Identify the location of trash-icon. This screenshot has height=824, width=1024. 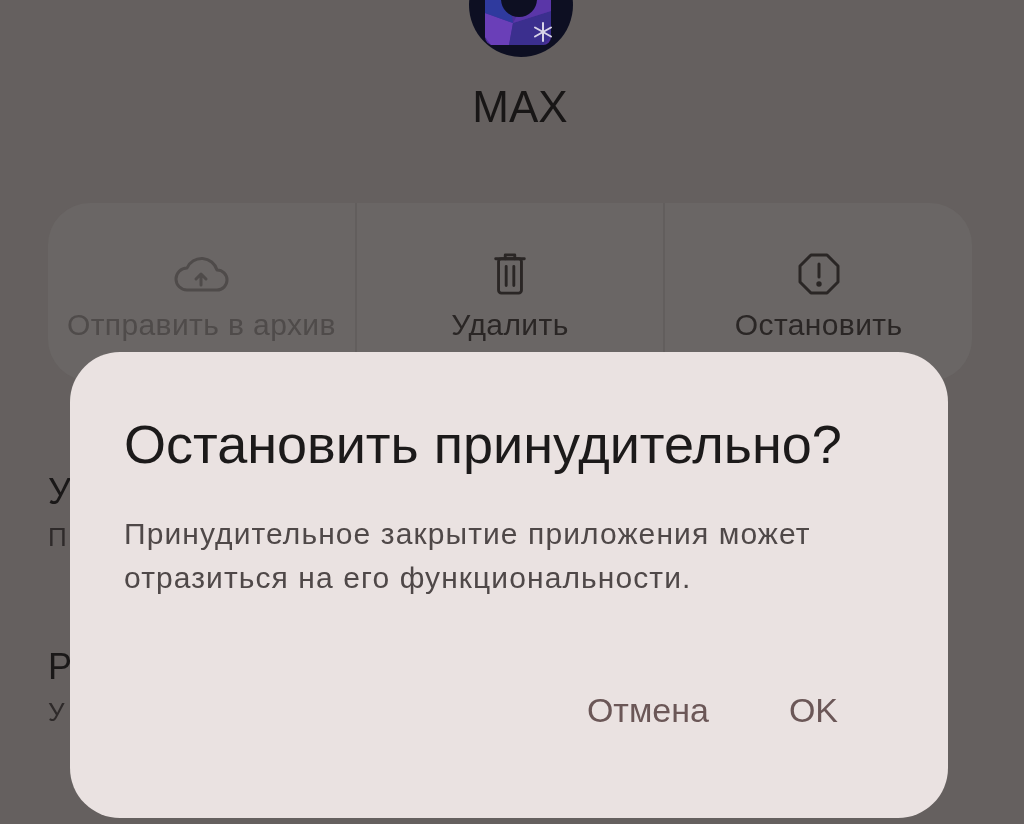
(510, 274).